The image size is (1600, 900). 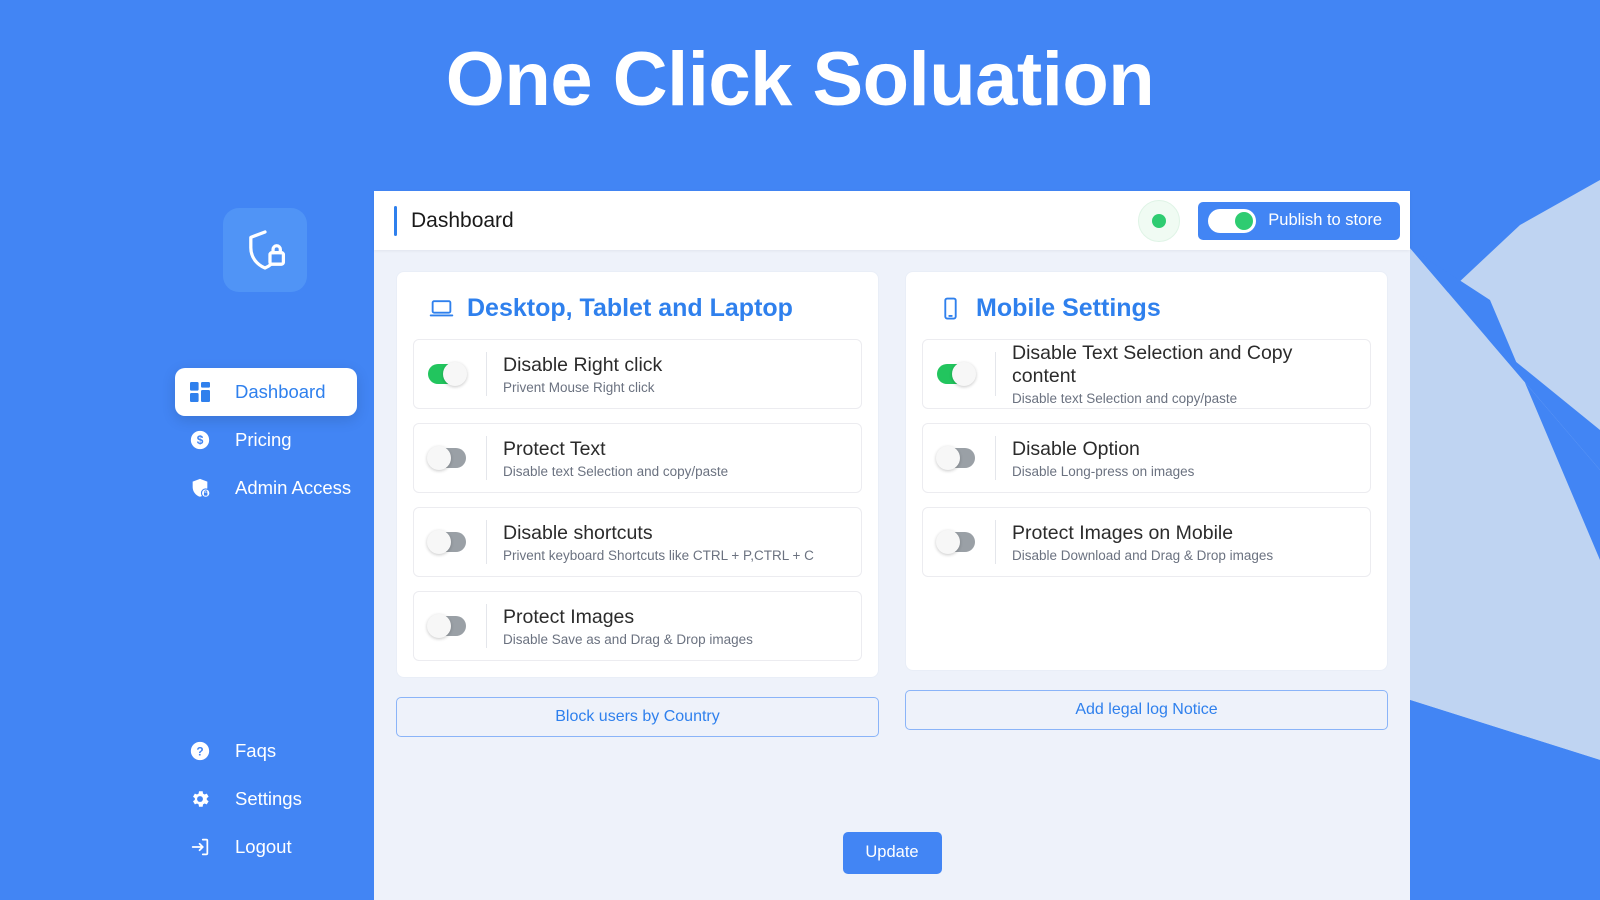 What do you see at coordinates (256, 750) in the screenshot?
I see `sidebar-item-label: Faqs` at bounding box center [256, 750].